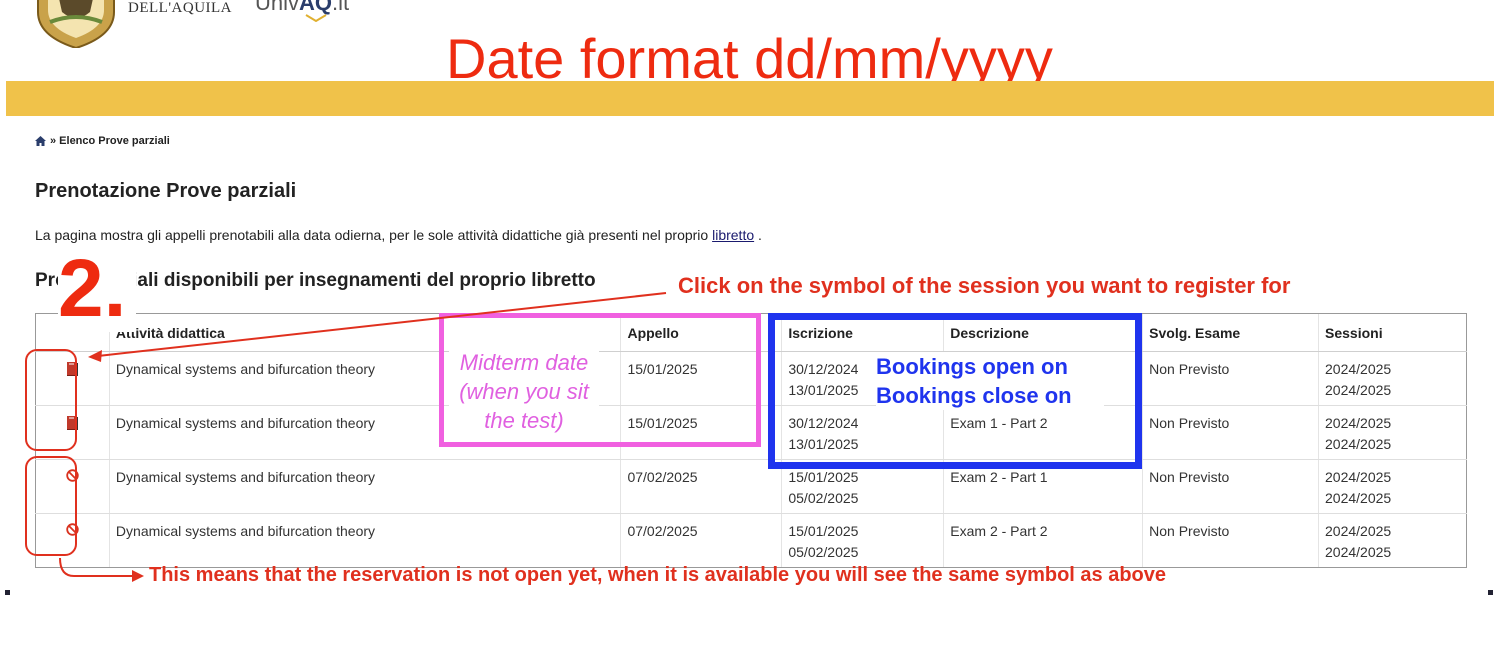  Describe the element at coordinates (92, 288) in the screenshot. I see `annotation-step-number: 2.` at that location.